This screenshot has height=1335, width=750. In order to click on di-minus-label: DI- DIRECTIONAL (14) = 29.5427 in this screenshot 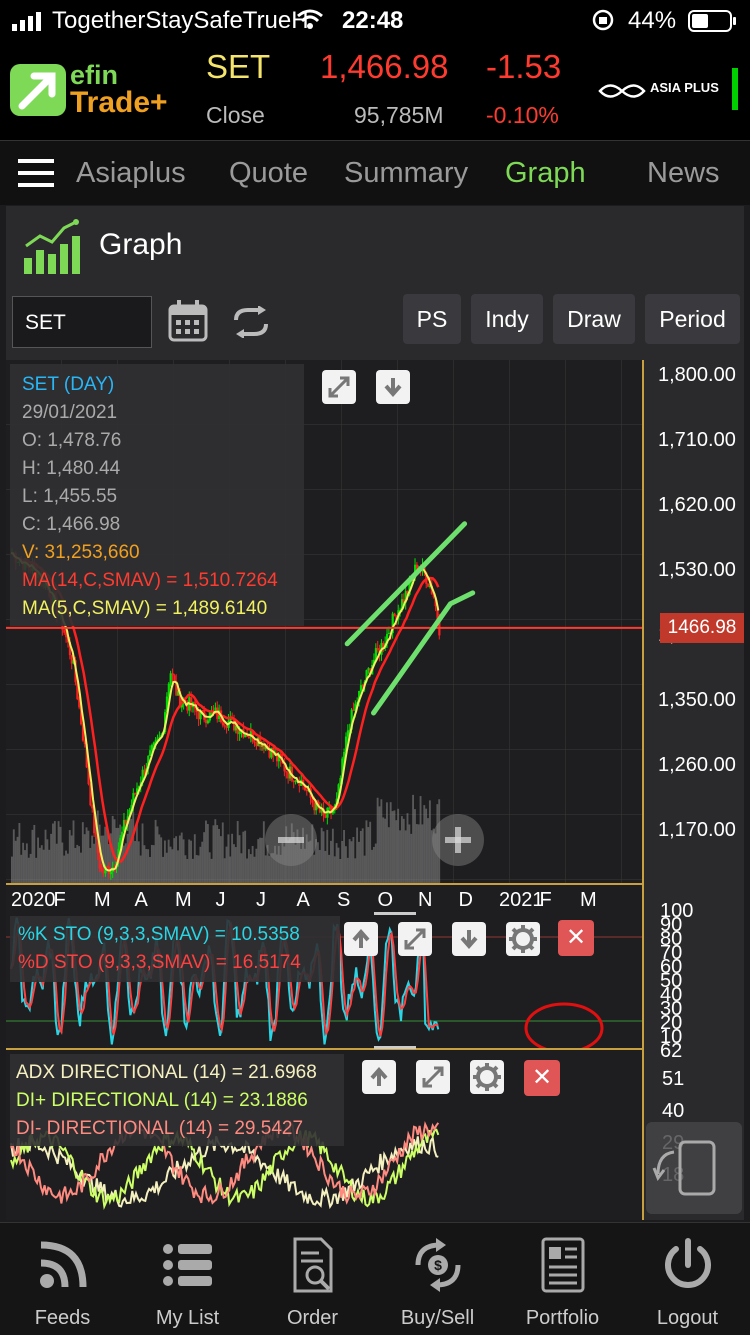, I will do `click(160, 1128)`.